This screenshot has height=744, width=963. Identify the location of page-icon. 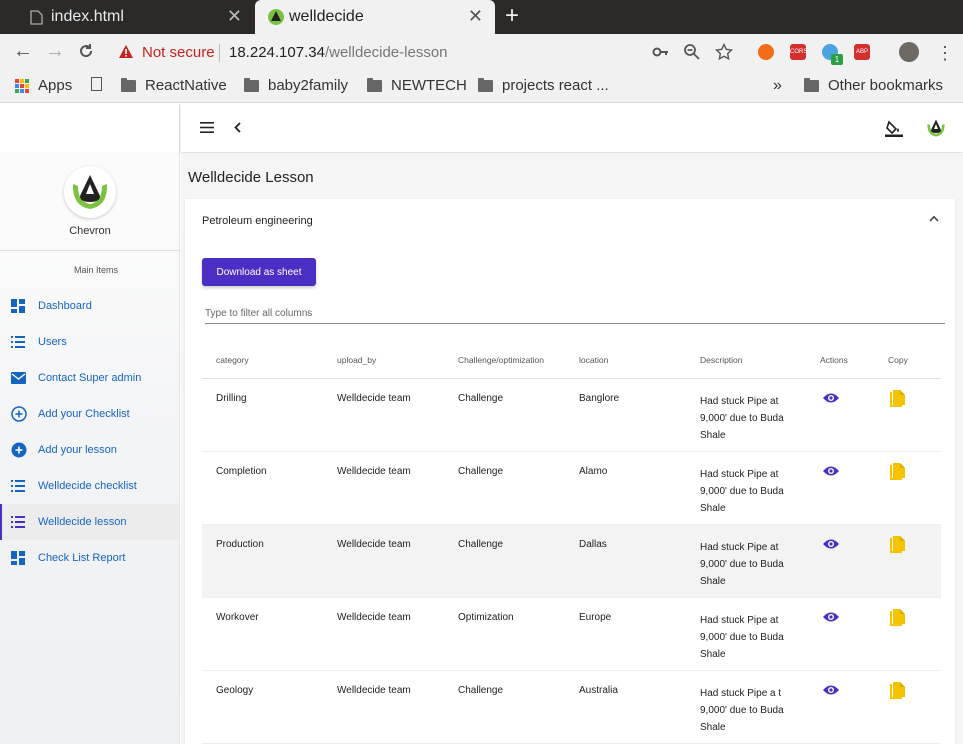
(96, 84).